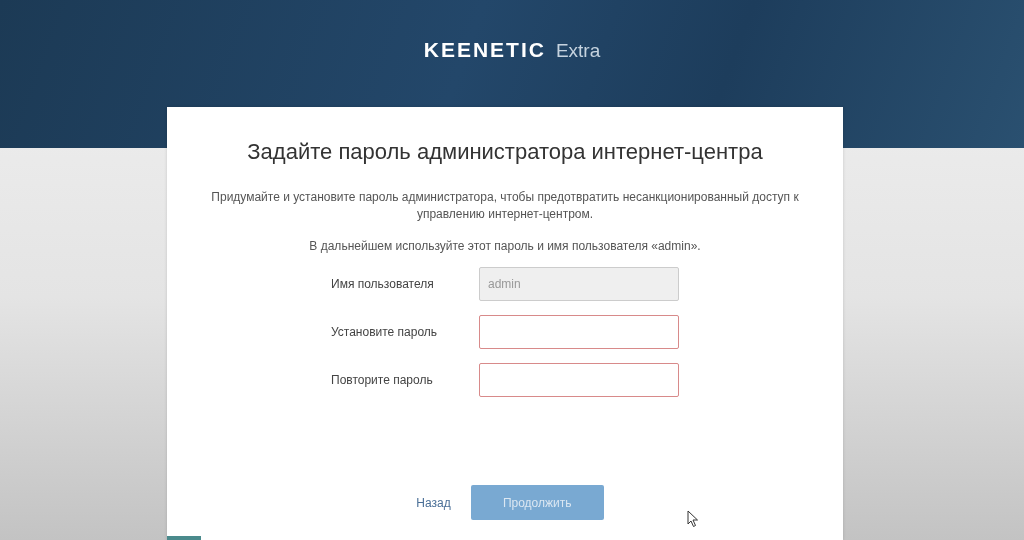 This screenshot has width=1024, height=540. Describe the element at coordinates (693, 519) in the screenshot. I see `cursor-icon` at that location.